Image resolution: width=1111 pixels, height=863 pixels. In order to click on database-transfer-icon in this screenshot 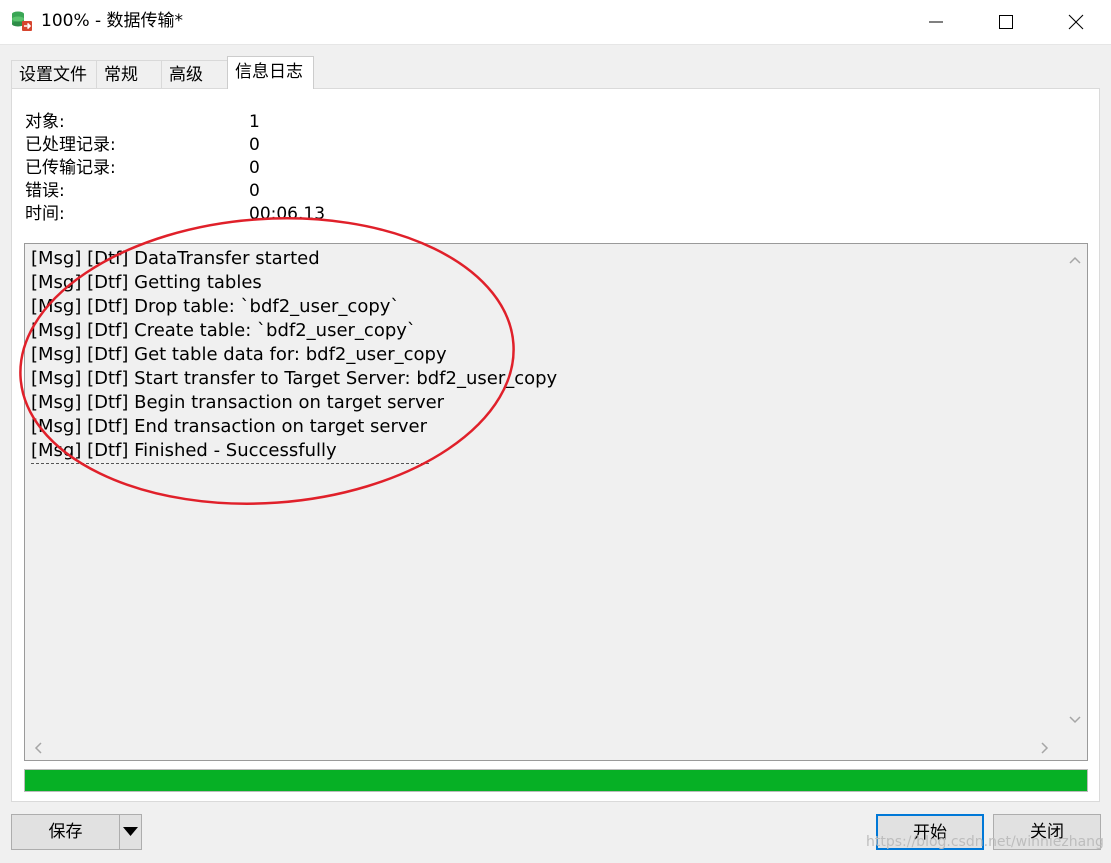, I will do `click(22, 21)`.